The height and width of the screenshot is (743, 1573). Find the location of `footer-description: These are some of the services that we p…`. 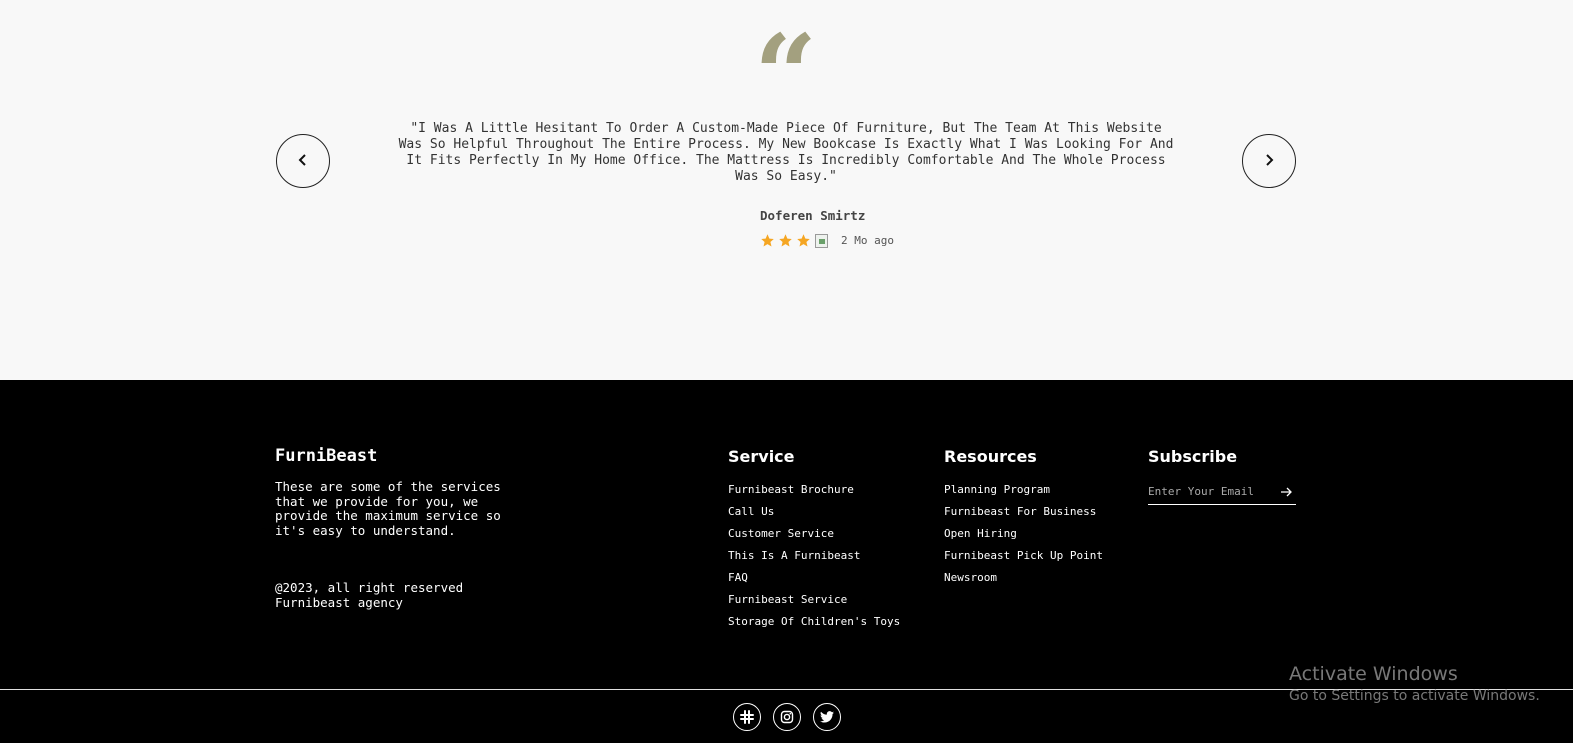

footer-description: These are some of the services that we p… is located at coordinates (388, 508).